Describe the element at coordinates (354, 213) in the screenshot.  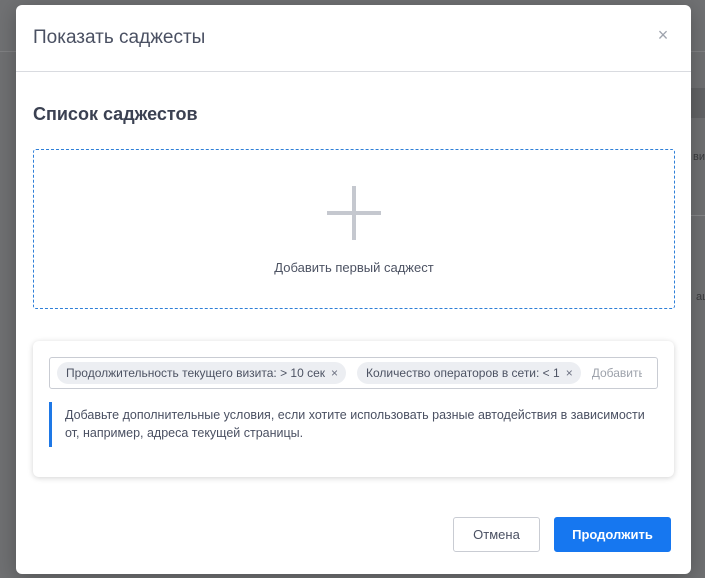
I see `plus-icon` at that location.